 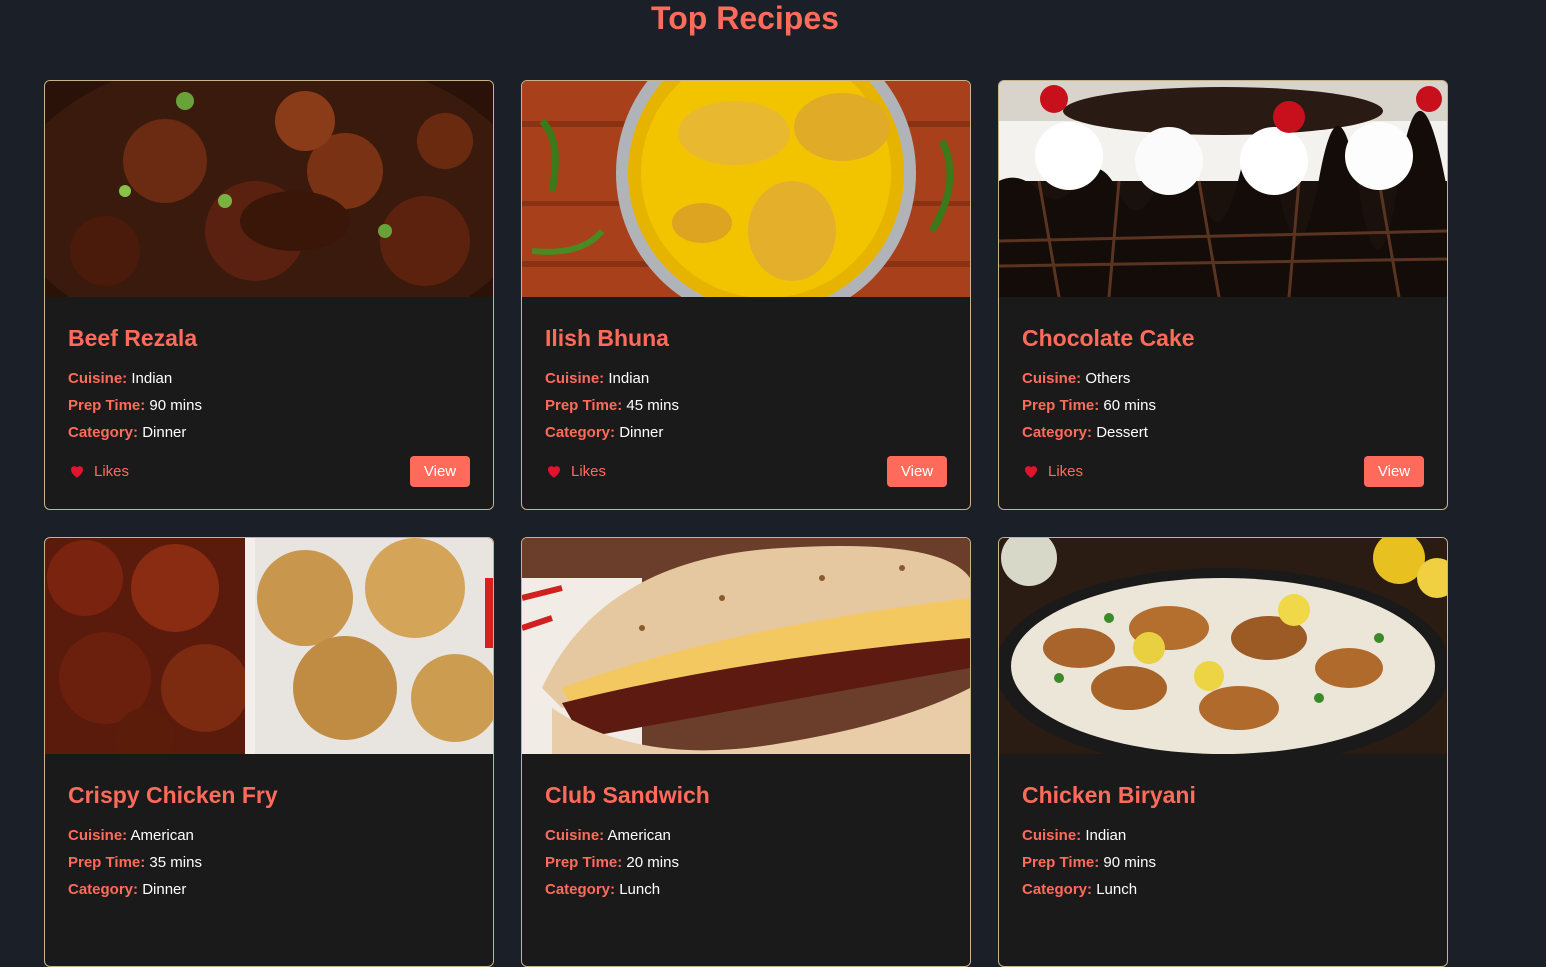 What do you see at coordinates (746, 646) in the screenshot?
I see `recipe-image-wrap-sandwich` at bounding box center [746, 646].